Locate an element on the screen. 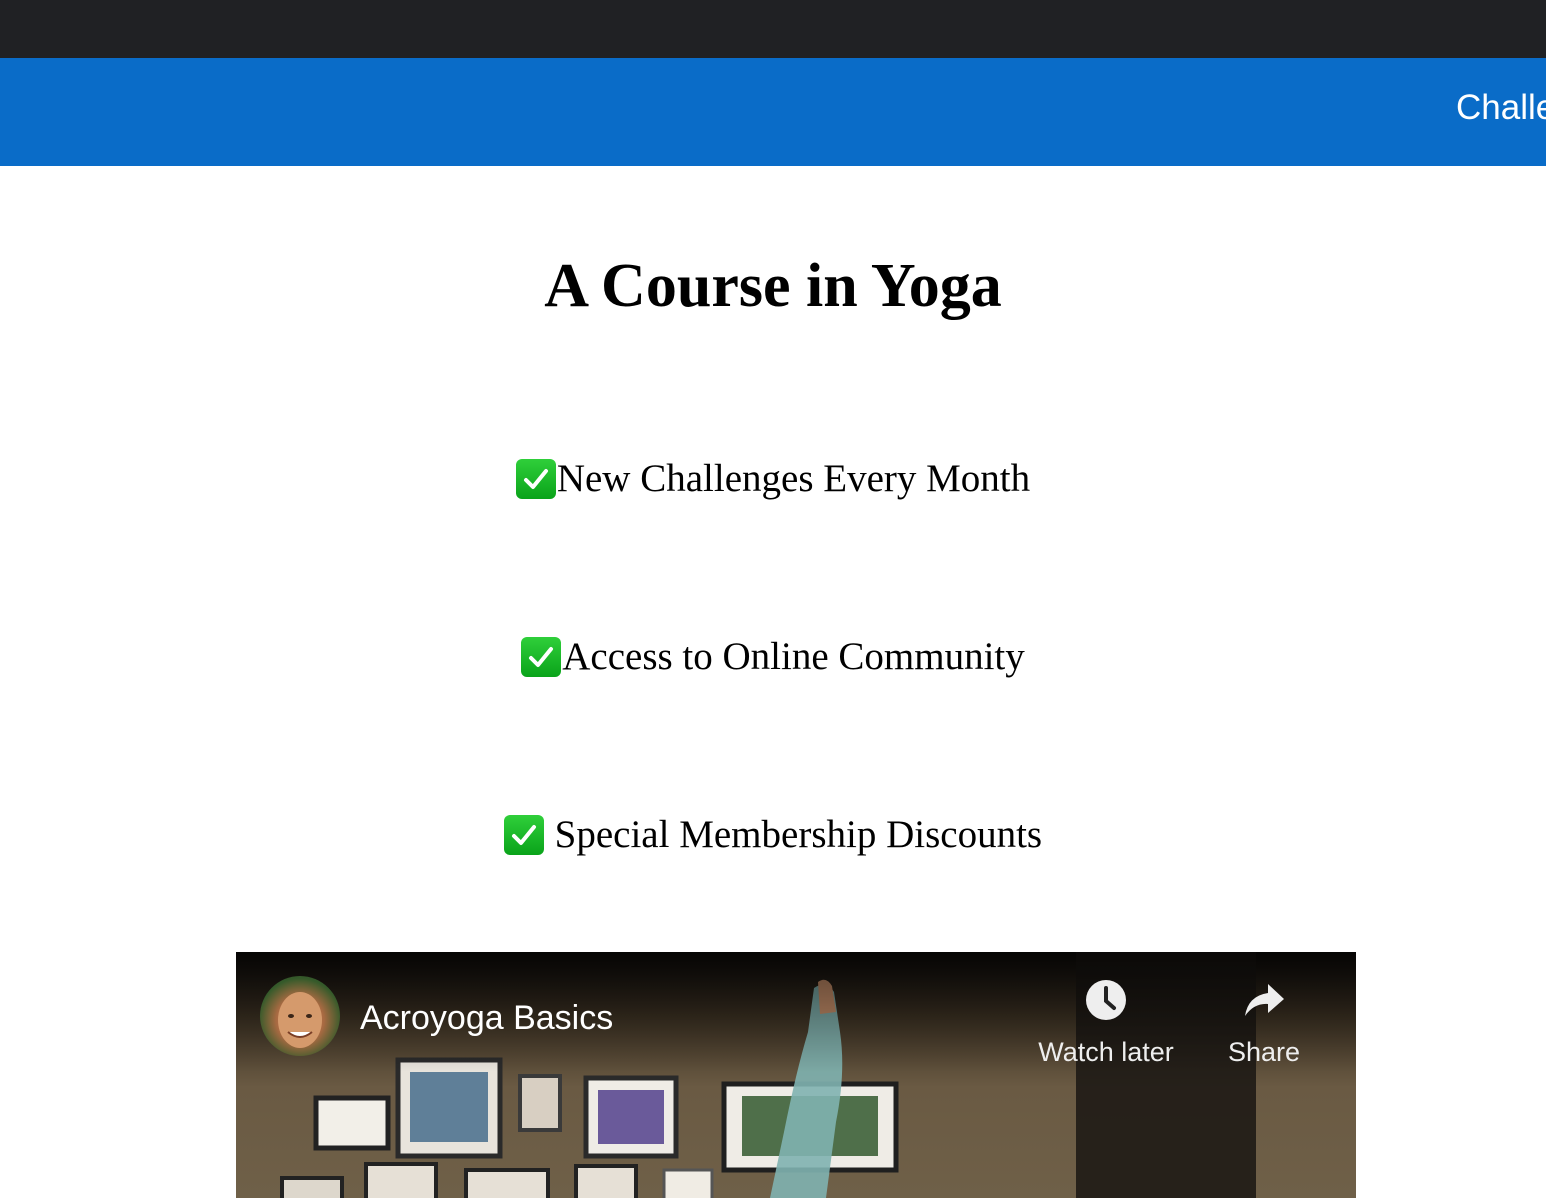  video-title: Acroyoga Basics is located at coordinates (486, 1018).